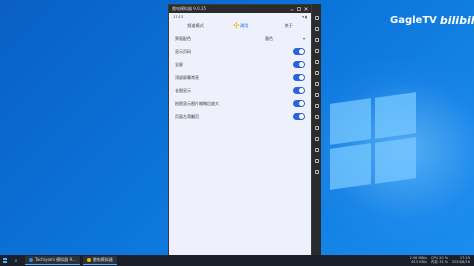  What do you see at coordinates (195, 26) in the screenshot?
I see `tab-reading-mode: 频道模式` at bounding box center [195, 26].